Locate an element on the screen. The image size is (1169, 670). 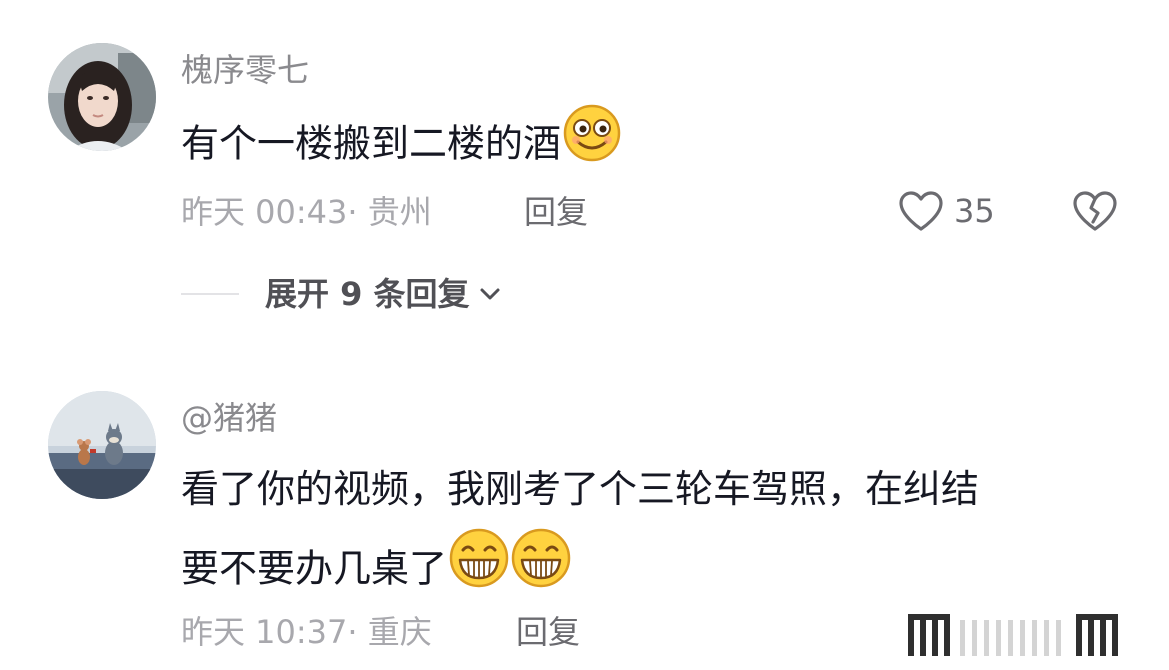
watermark-icon is located at coordinates (1013, 635).